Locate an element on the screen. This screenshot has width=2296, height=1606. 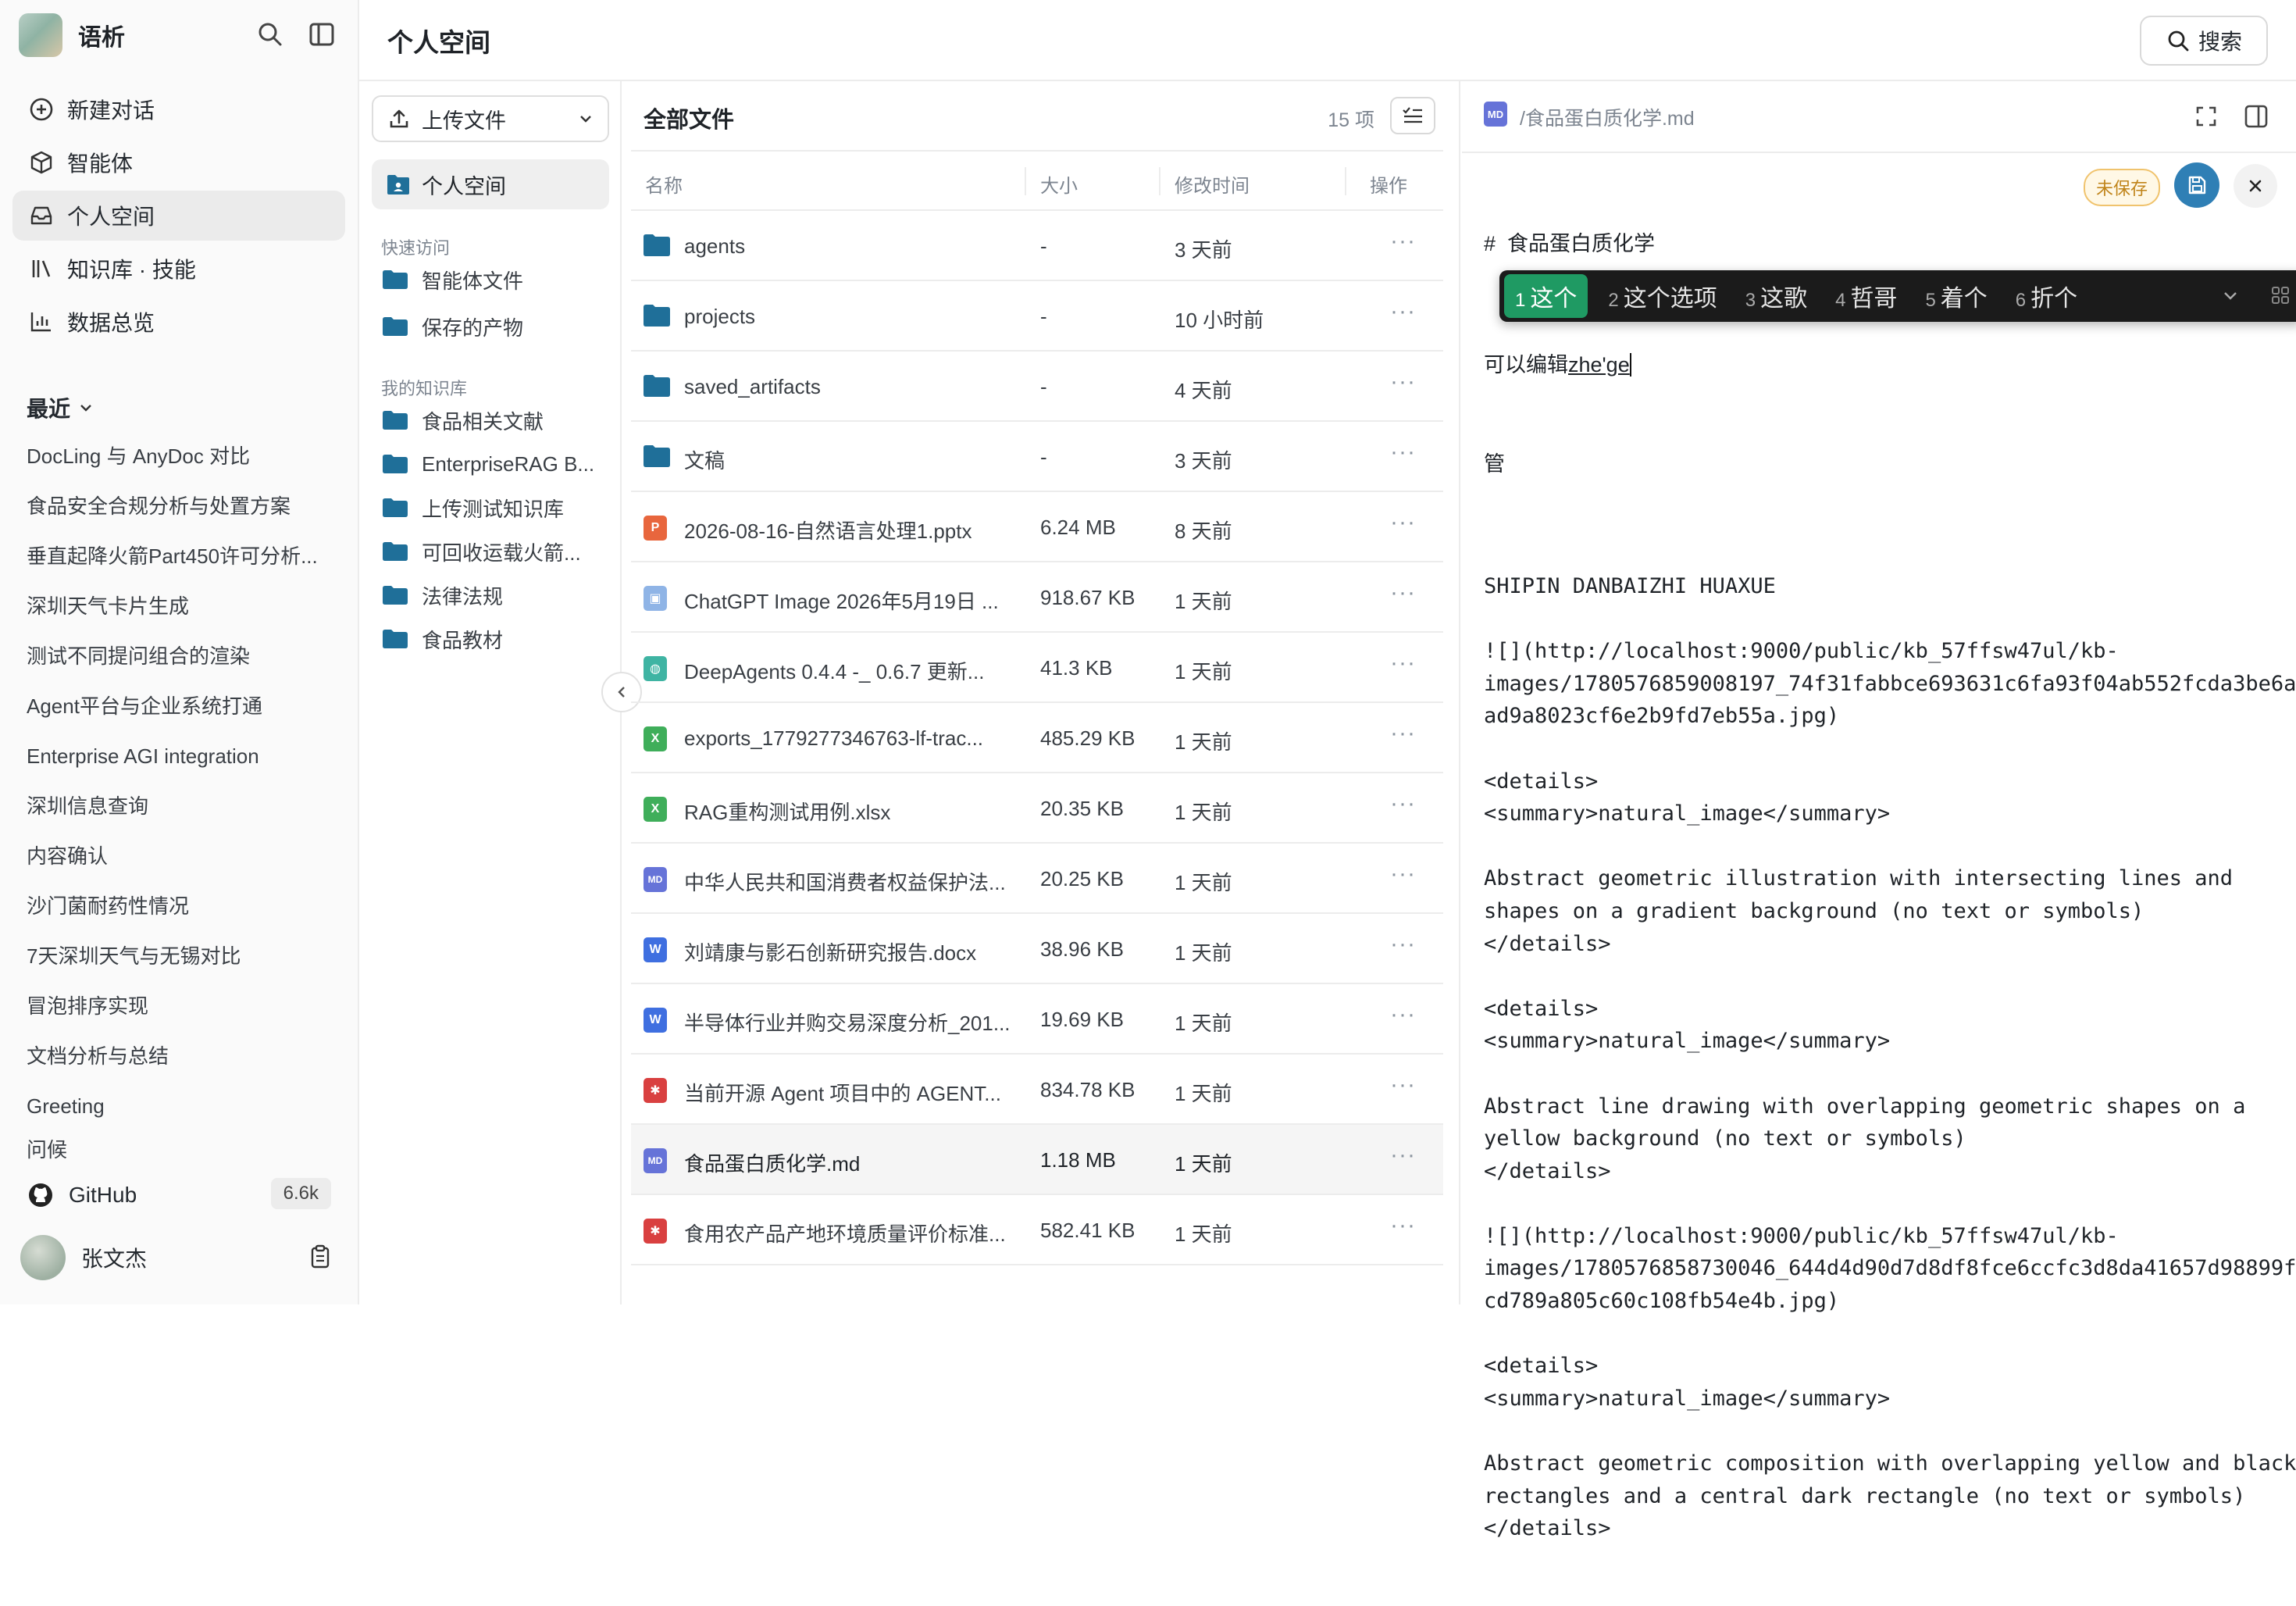
split-panel-icon is located at coordinates (2256, 116).